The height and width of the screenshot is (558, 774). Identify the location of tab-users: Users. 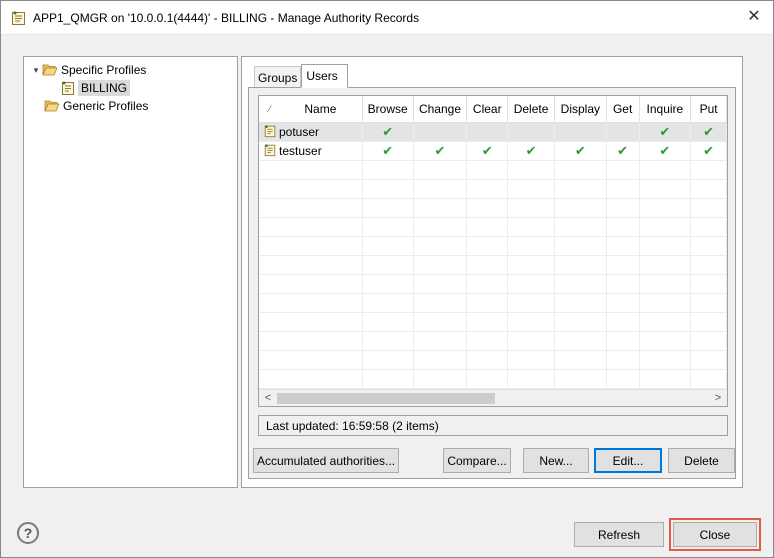
(324, 76).